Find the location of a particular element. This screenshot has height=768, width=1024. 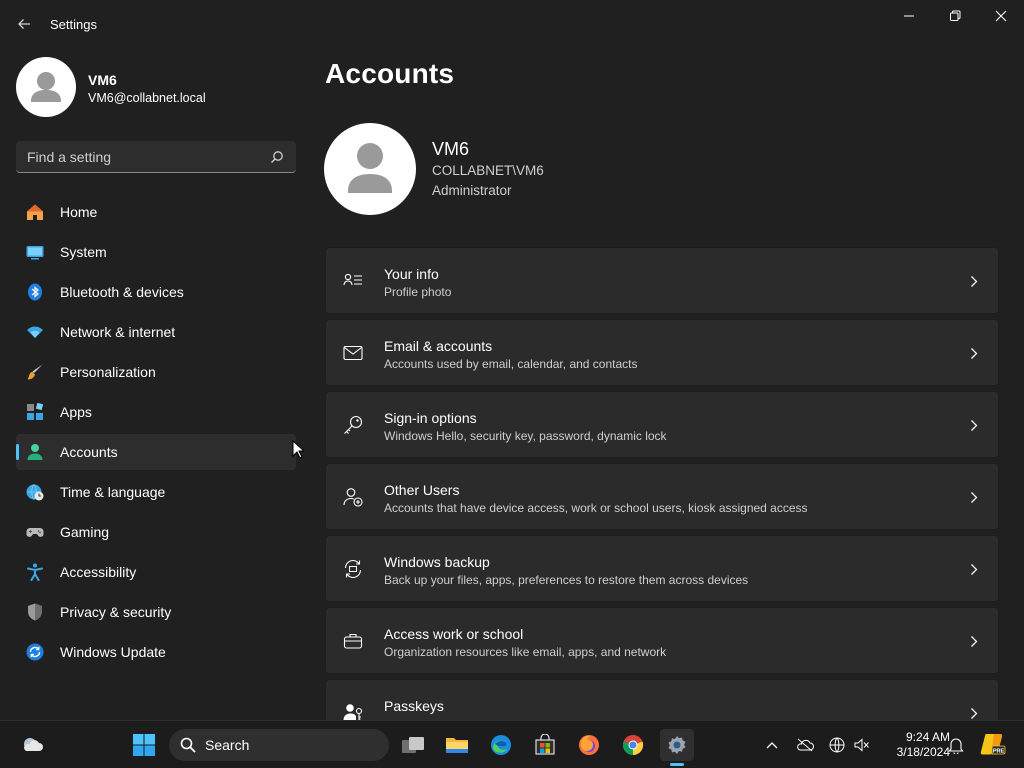

sidebar-item-home: Home is located at coordinates (156, 212).